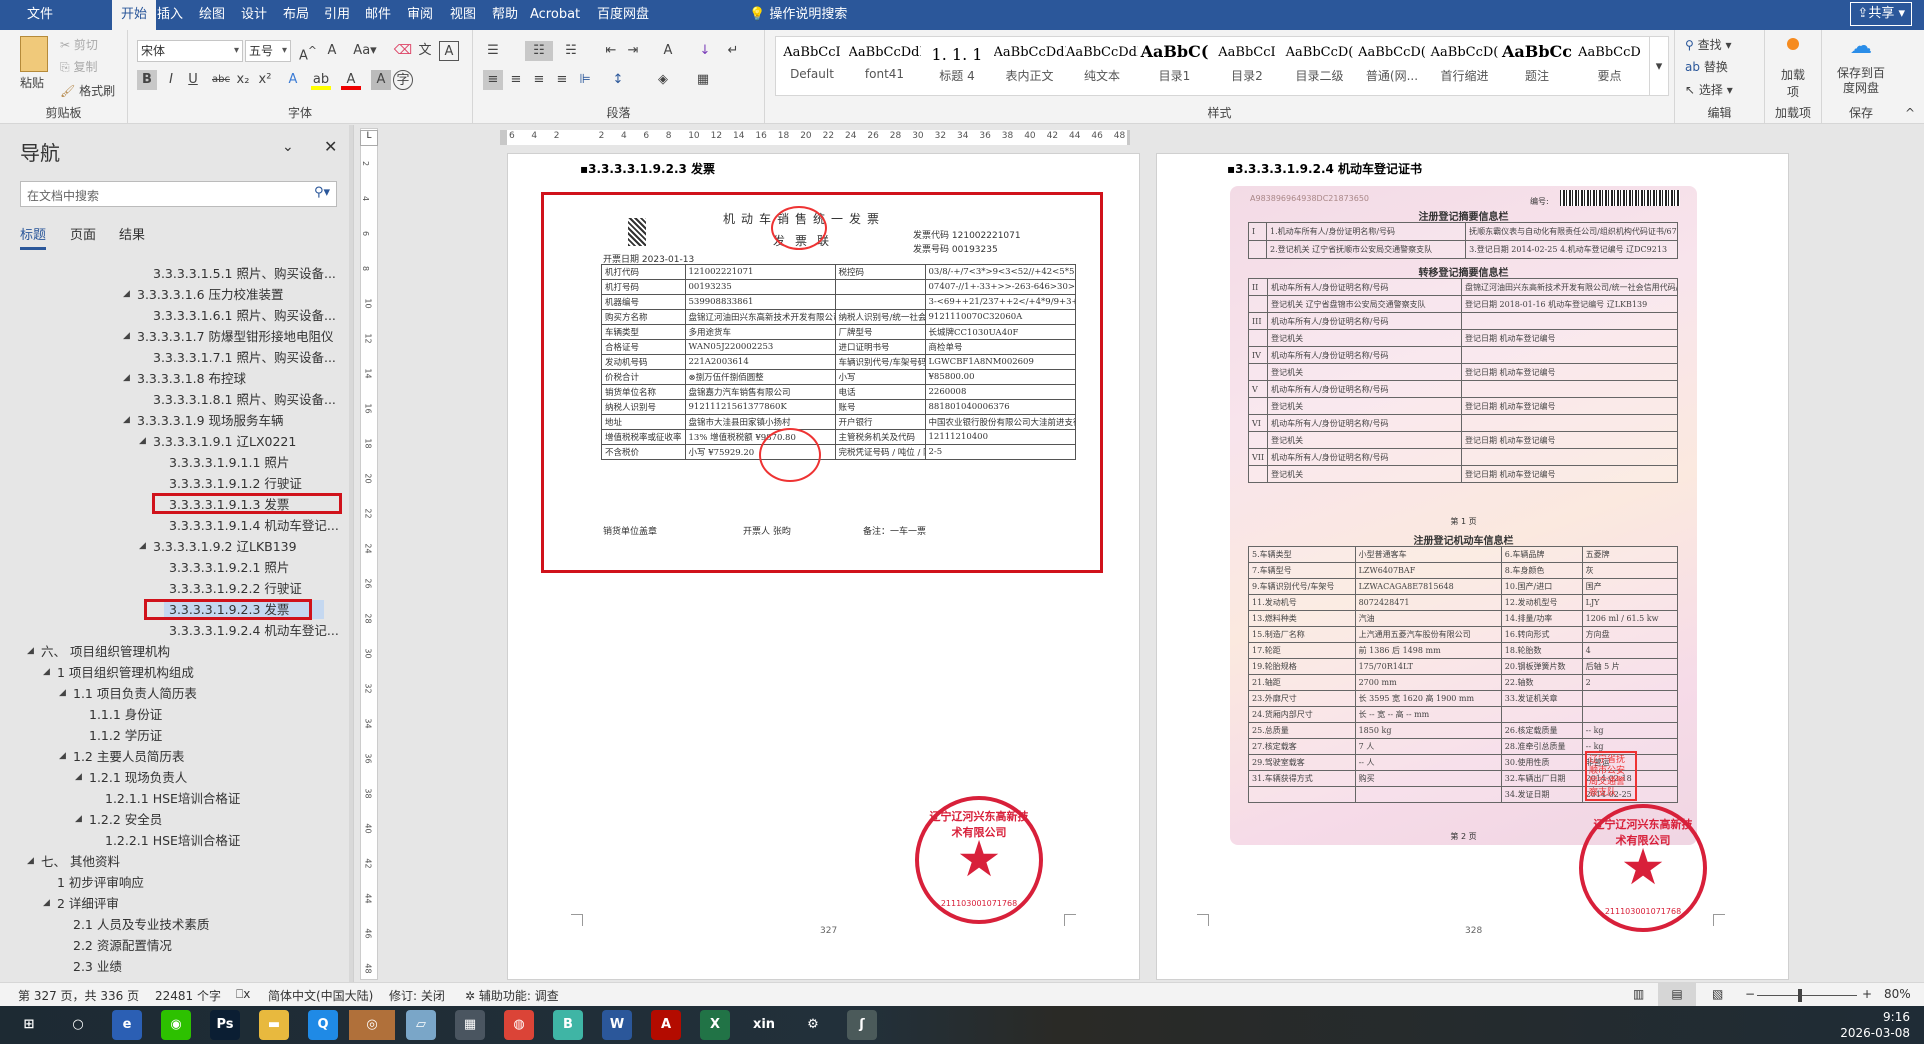 This screenshot has width=1924, height=1044. Describe the element at coordinates (1320, 66) in the screenshot. I see `style-item: AaBbCcD(目录二级` at that location.